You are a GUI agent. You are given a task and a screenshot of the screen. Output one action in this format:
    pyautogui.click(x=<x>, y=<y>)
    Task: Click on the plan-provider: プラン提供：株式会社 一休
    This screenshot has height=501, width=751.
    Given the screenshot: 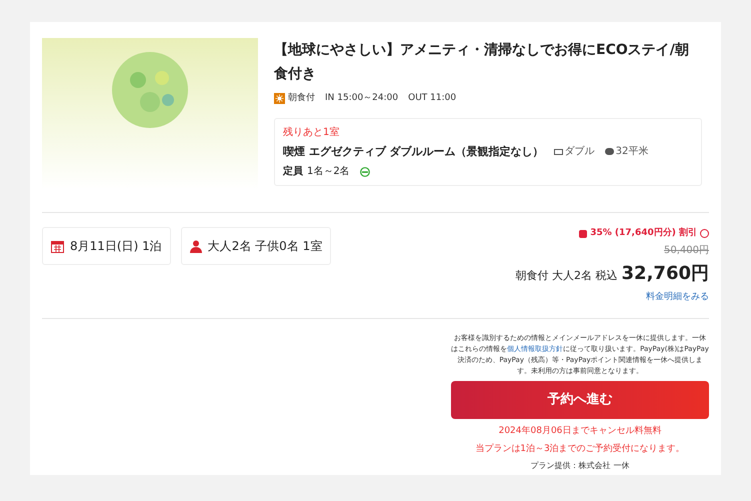 What is the action you would take?
    pyautogui.click(x=580, y=466)
    